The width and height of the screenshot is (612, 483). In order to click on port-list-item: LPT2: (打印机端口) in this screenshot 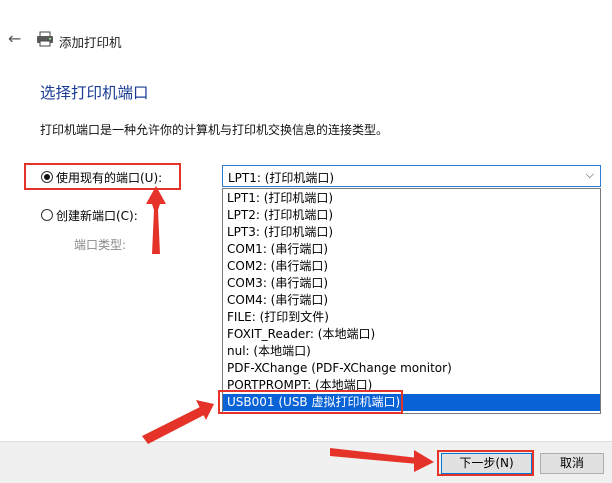, I will do `click(411, 215)`.